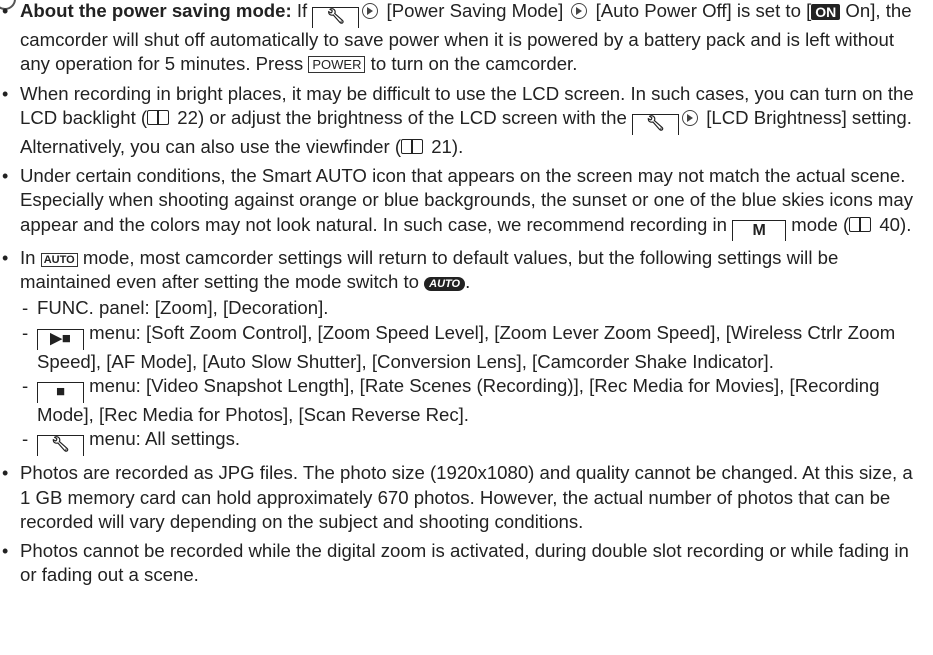  What do you see at coordinates (759, 230) in the screenshot?
I see `manual-mode-icon: M` at bounding box center [759, 230].